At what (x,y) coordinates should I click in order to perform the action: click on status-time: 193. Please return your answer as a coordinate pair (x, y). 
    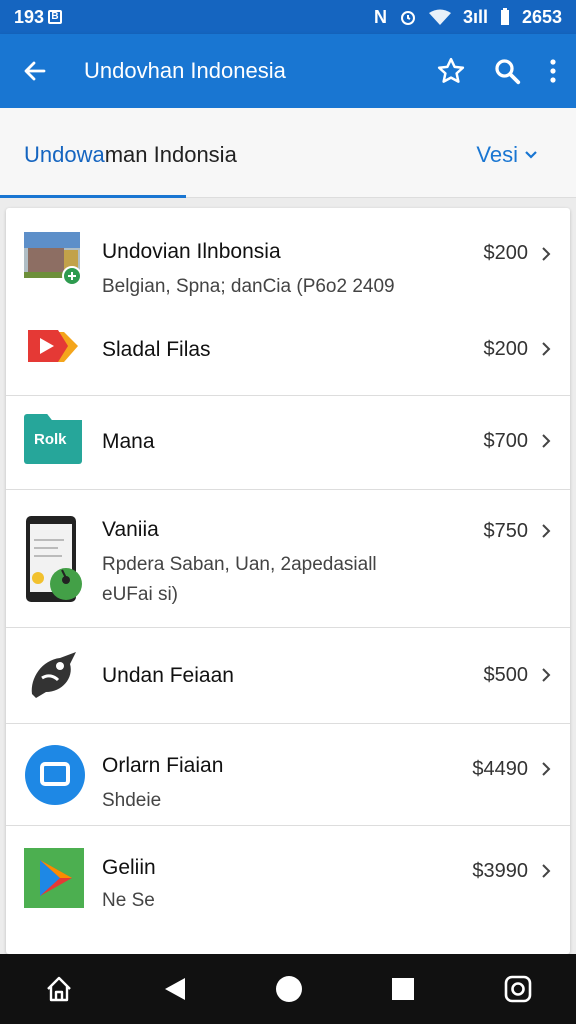
    Looking at the image, I should click on (29, 16).